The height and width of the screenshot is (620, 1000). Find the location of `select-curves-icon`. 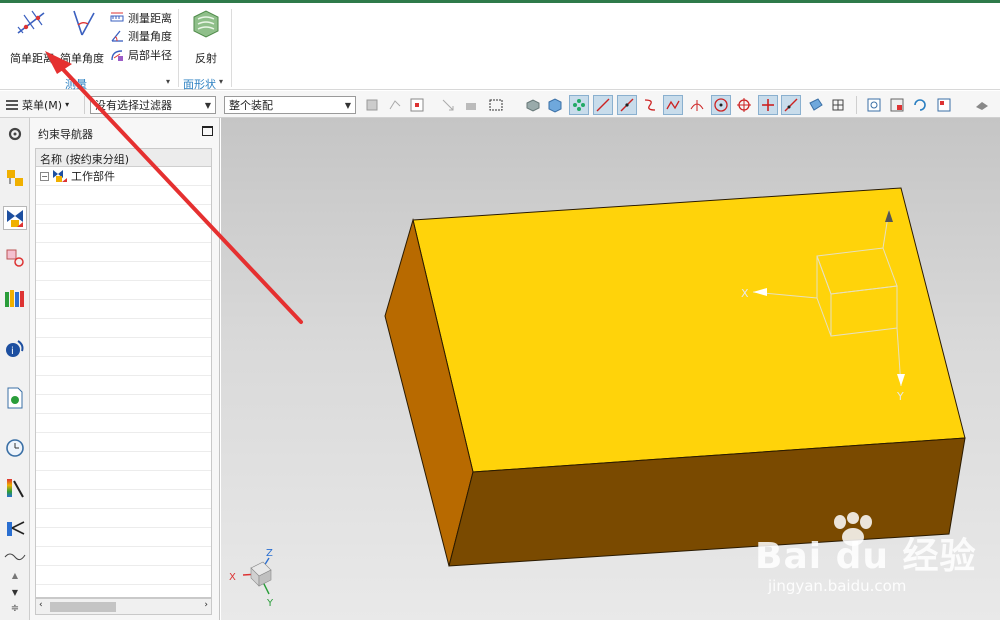

select-curves-icon is located at coordinates (395, 105).